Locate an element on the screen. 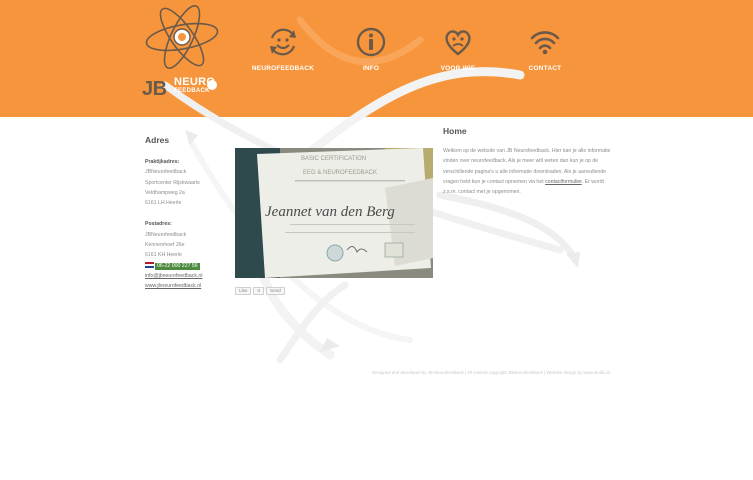 This screenshot has height=480, width=753. share-bar: Like 0 Send is located at coordinates (261, 291).